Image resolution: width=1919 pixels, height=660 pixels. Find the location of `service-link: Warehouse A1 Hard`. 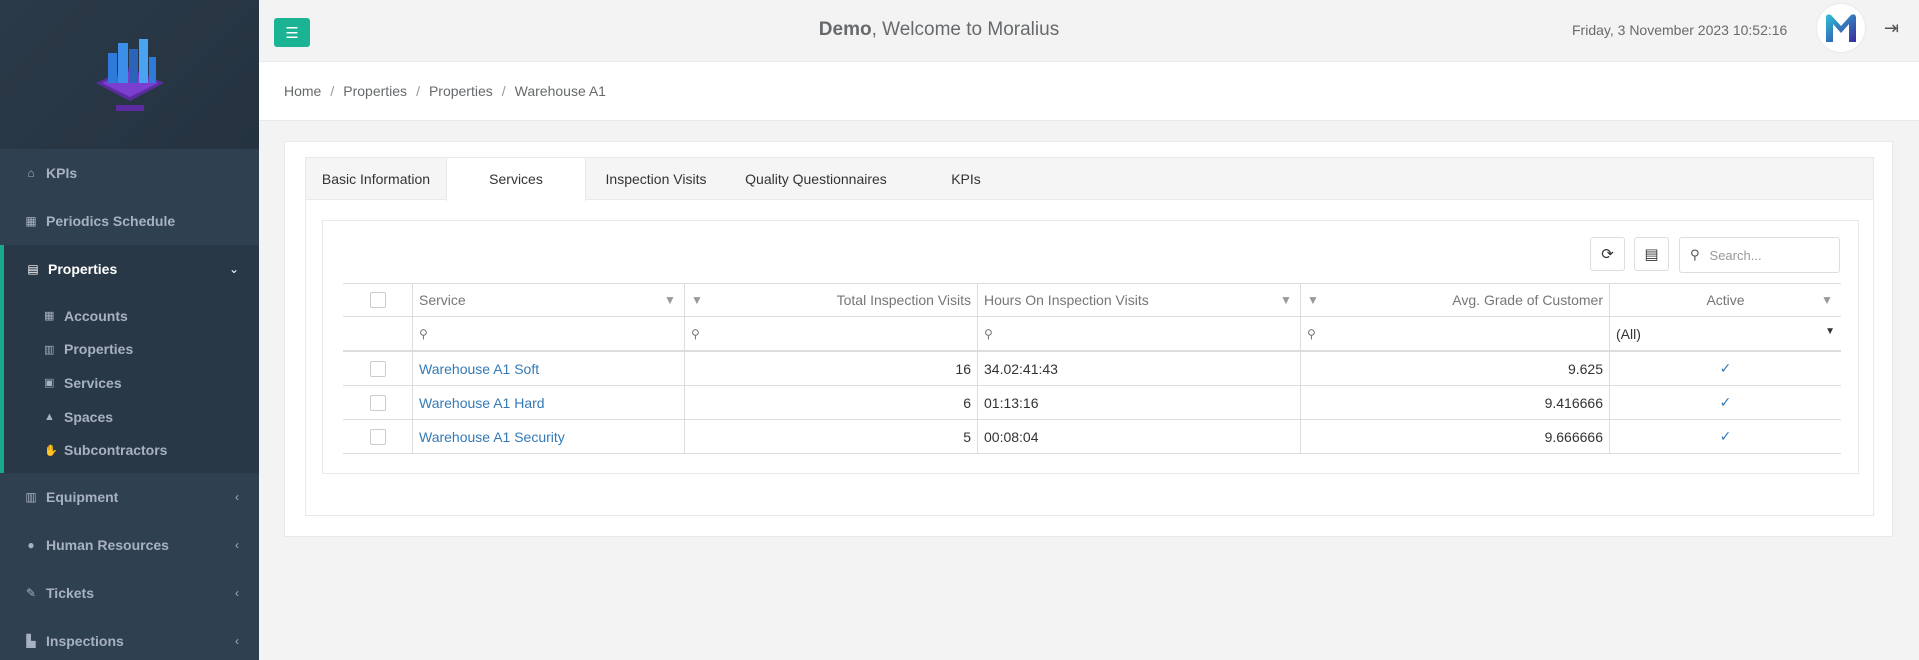

service-link: Warehouse A1 Hard is located at coordinates (482, 403).